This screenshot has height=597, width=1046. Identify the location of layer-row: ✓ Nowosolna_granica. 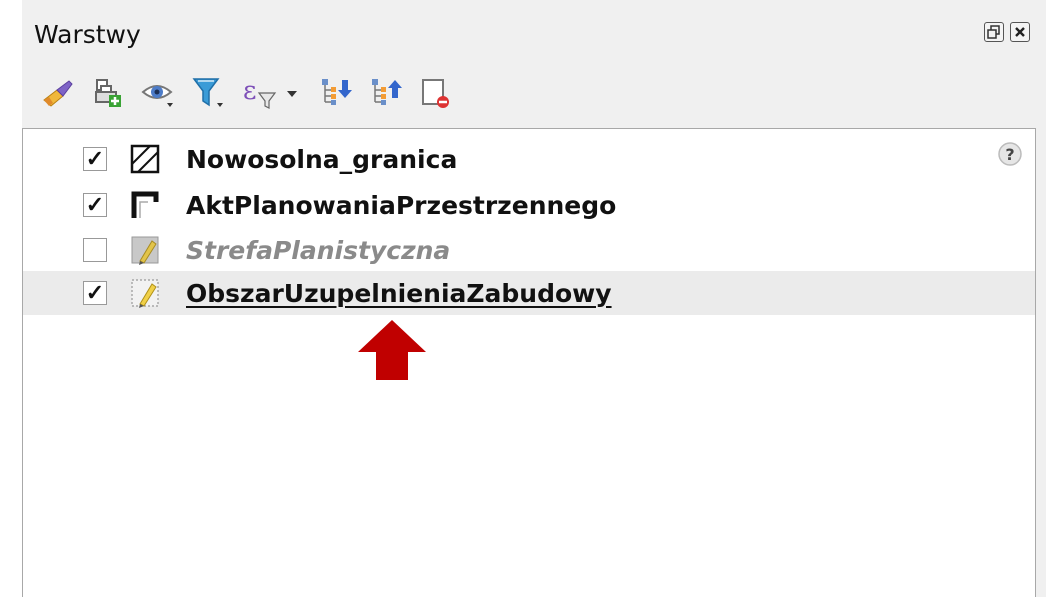
(529, 159).